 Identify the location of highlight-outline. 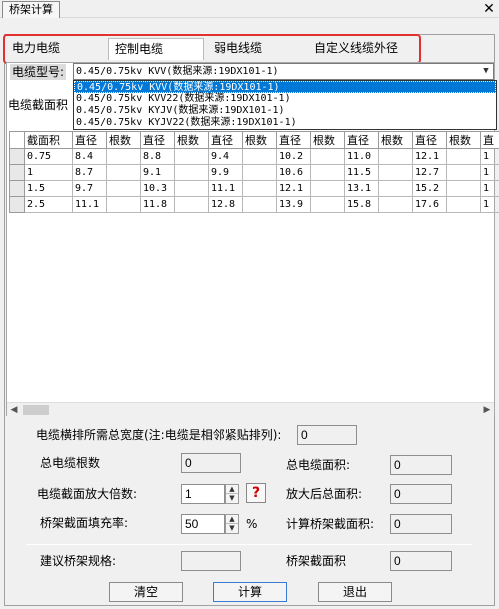
(212, 49).